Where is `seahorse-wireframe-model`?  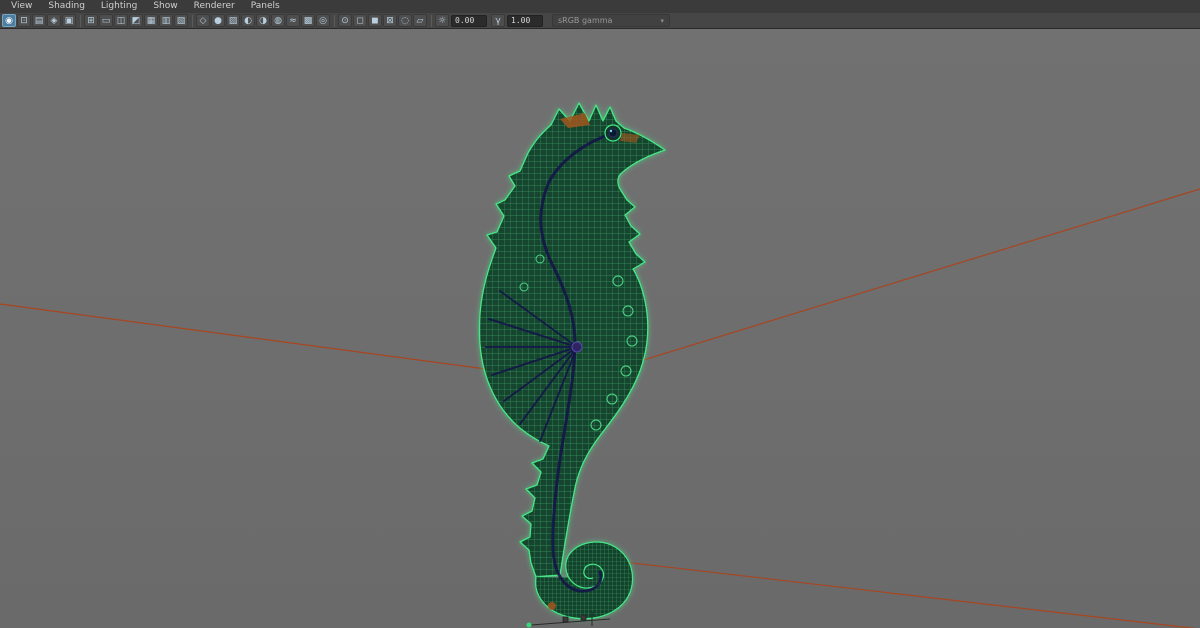
seahorse-wireframe-model is located at coordinates (572, 361).